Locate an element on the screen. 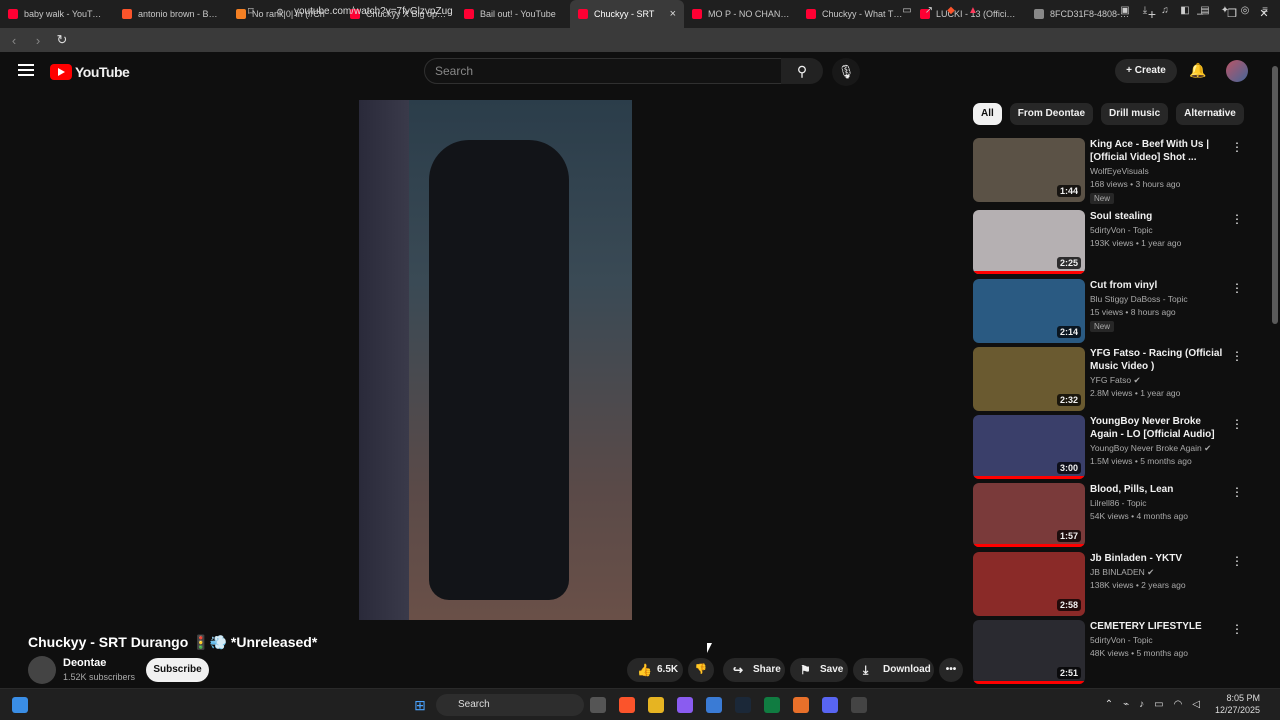 Image resolution: width=1280 pixels, height=720 pixels. save-button: ⚑ Save is located at coordinates (819, 670).